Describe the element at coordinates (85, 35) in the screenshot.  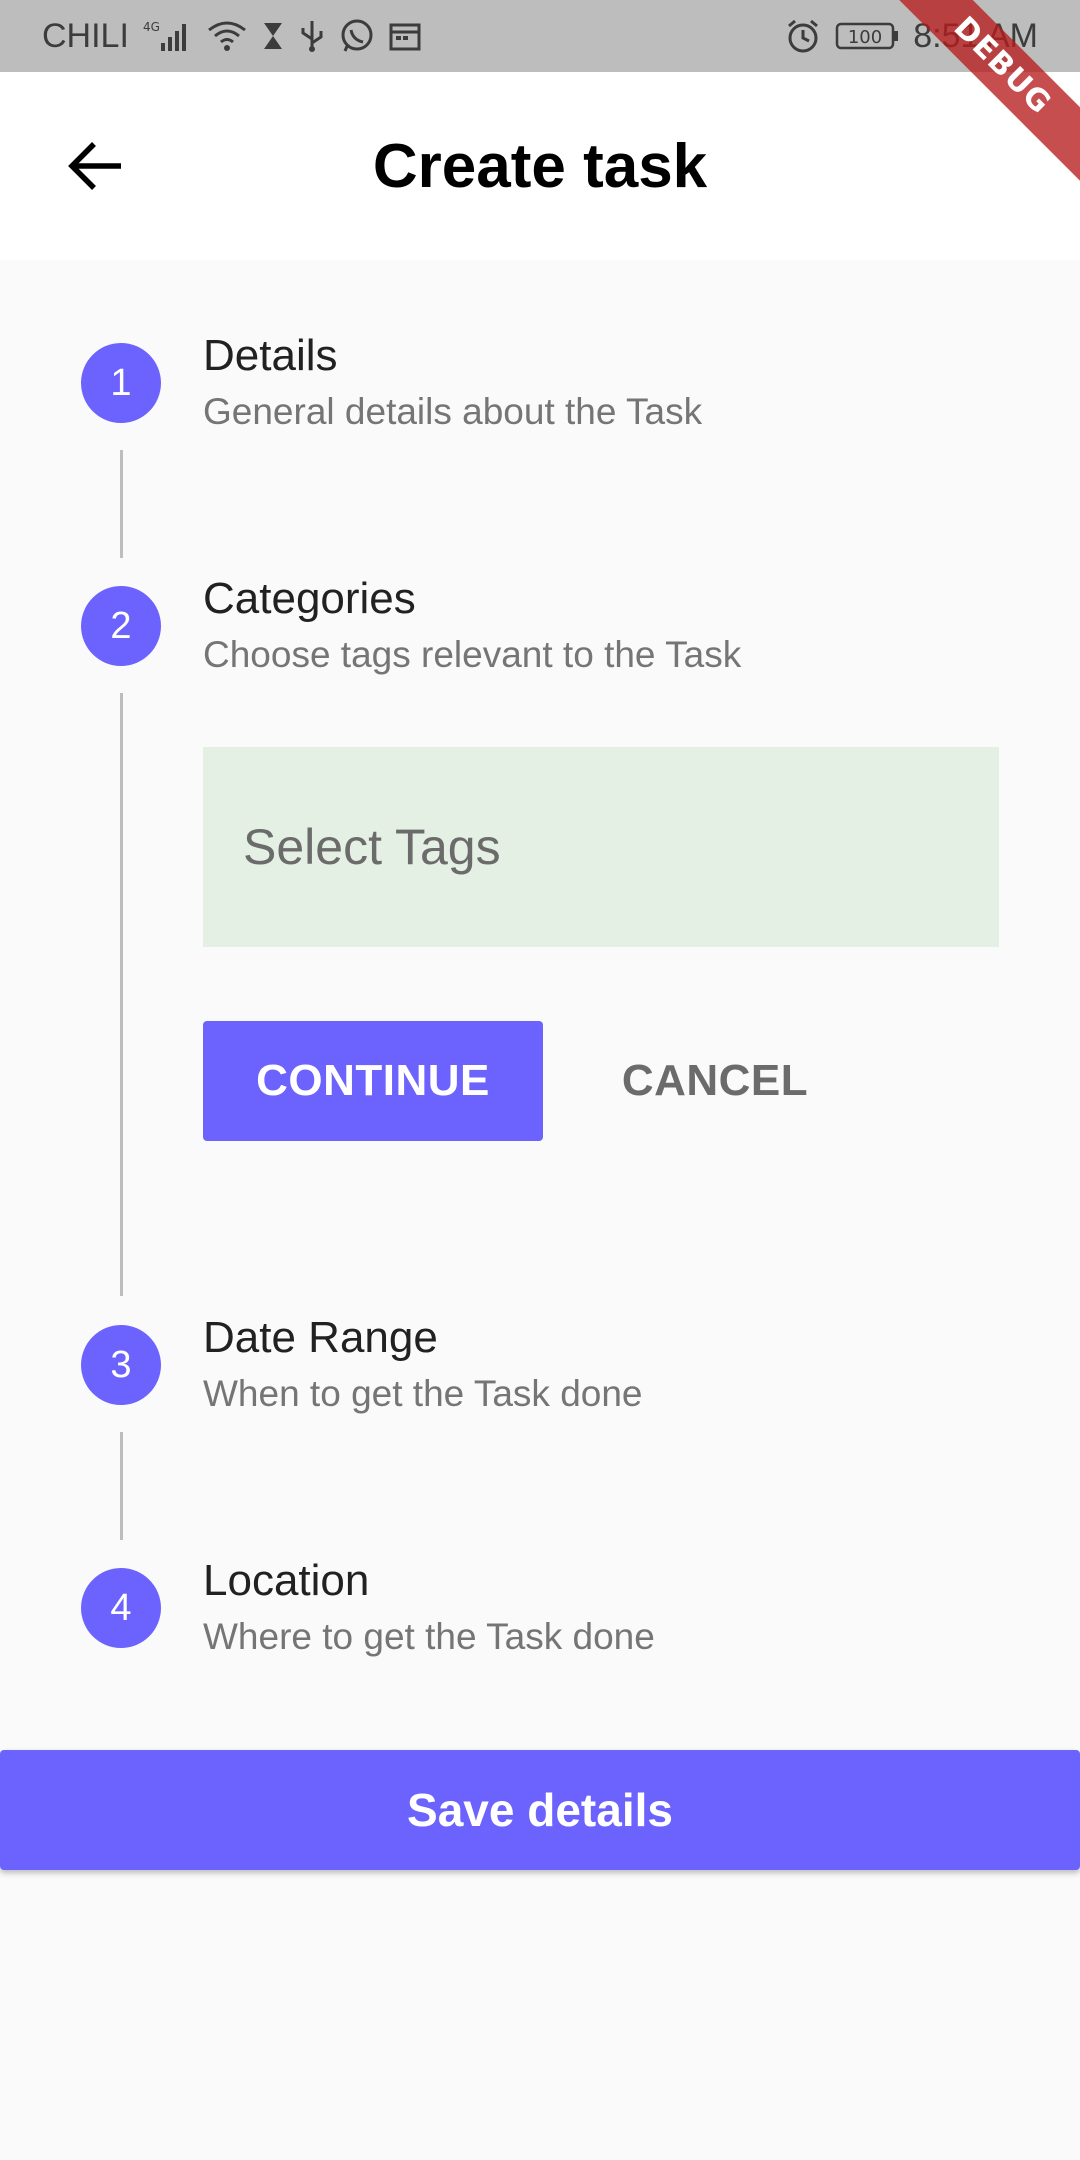
I see `carrier-name: CHILI` at that location.